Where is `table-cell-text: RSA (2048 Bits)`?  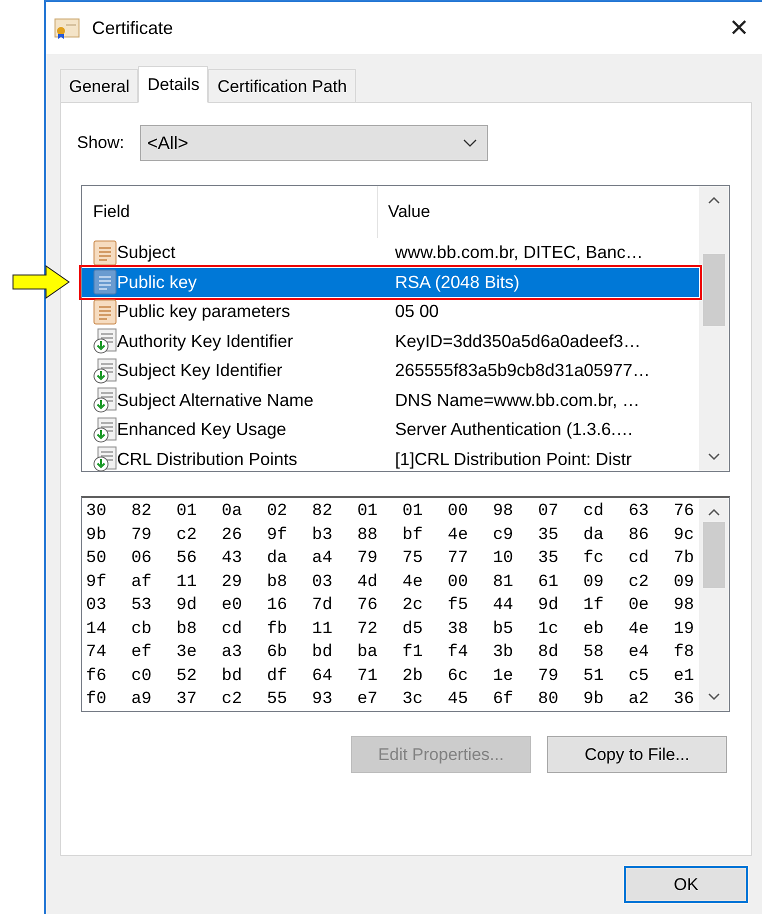 table-cell-text: RSA (2048 Bits) is located at coordinates (457, 282).